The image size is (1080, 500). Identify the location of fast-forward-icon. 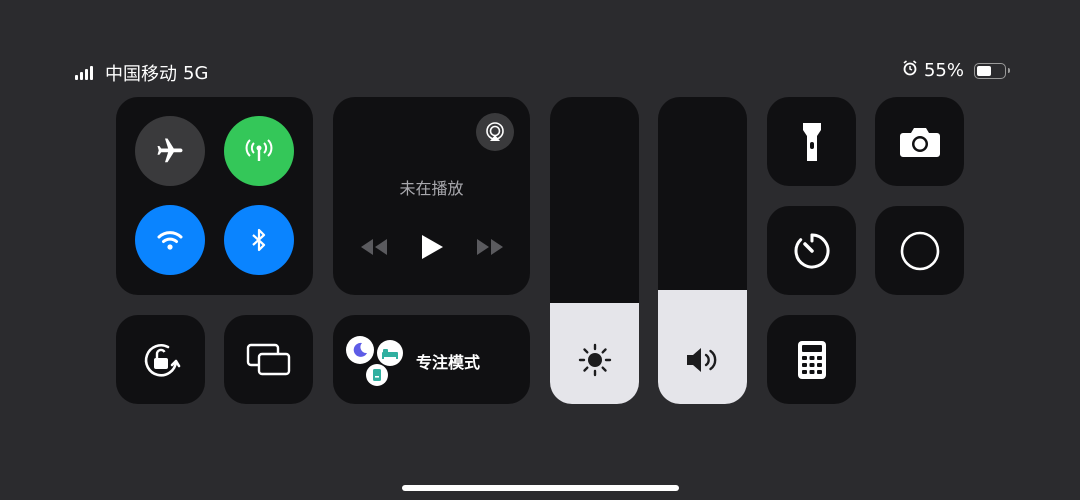
(490, 247).